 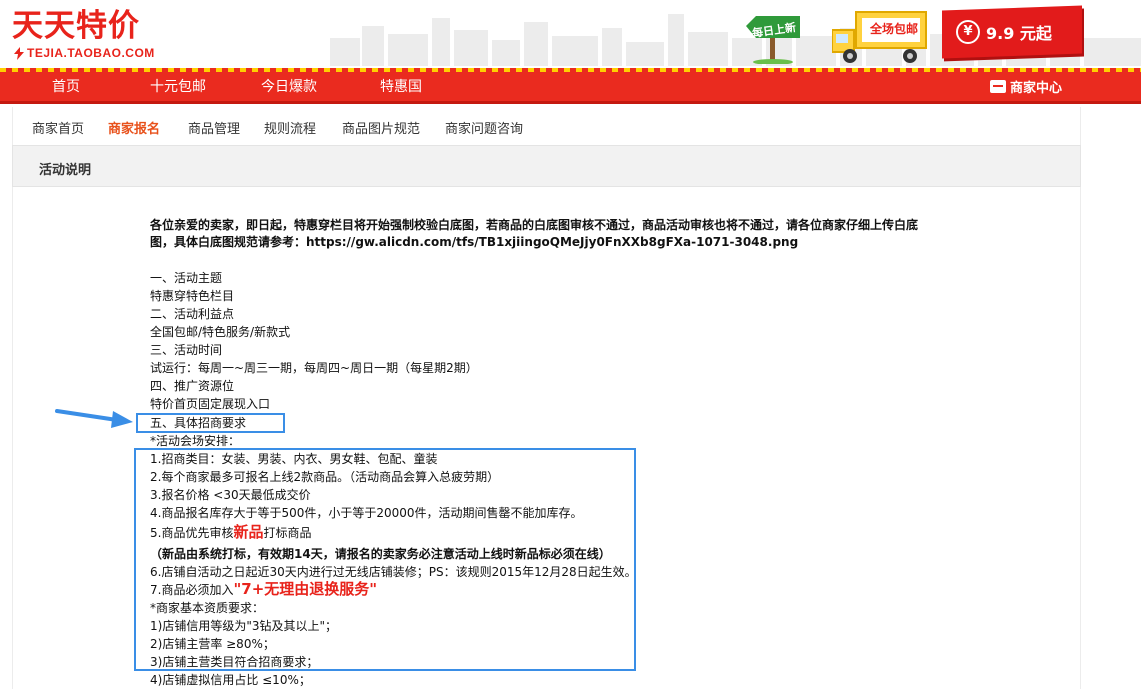 I want to click on heading-time: 三、活动时间, so click(x=186, y=350).